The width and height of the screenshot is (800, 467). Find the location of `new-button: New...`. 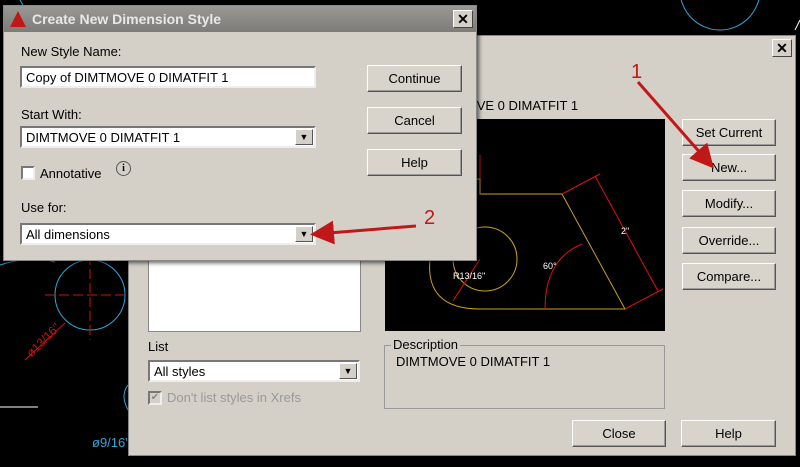

new-button: New... is located at coordinates (729, 167).